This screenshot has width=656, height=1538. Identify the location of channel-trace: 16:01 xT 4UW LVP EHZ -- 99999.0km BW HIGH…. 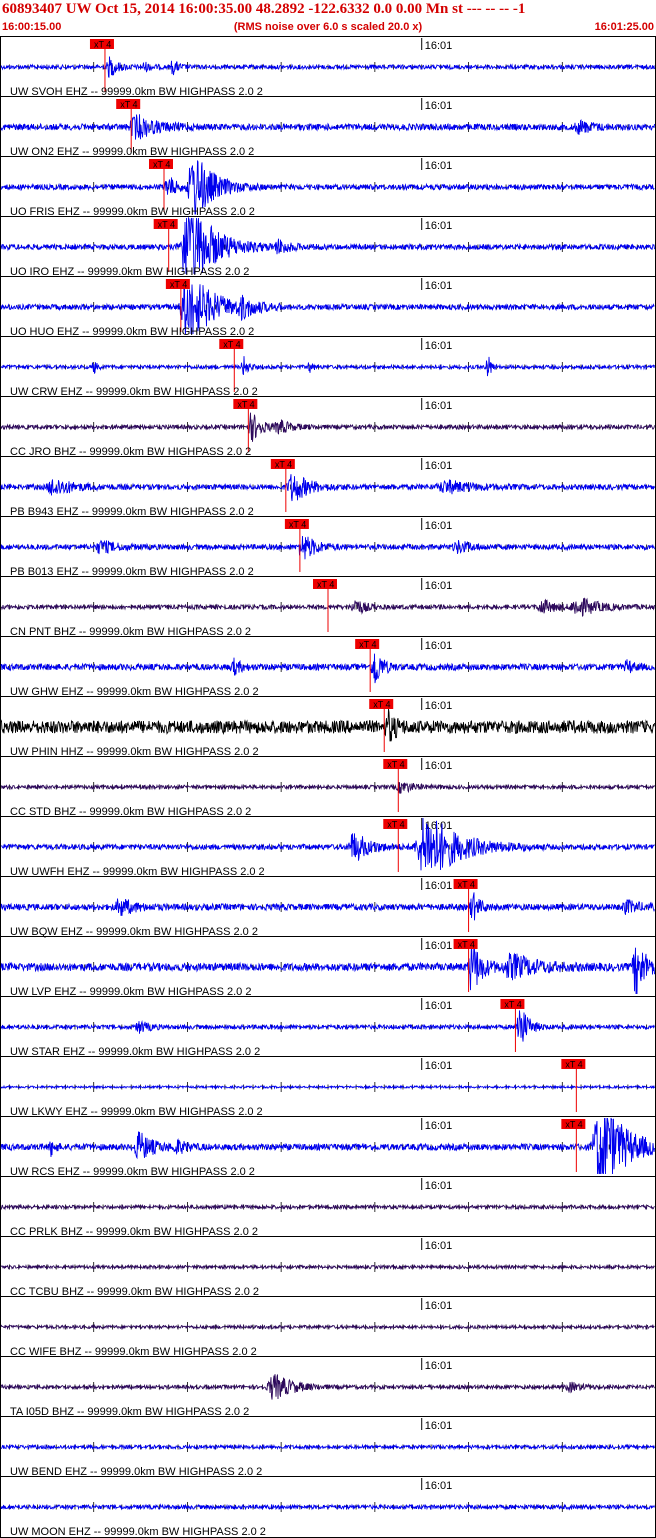
(328, 967).